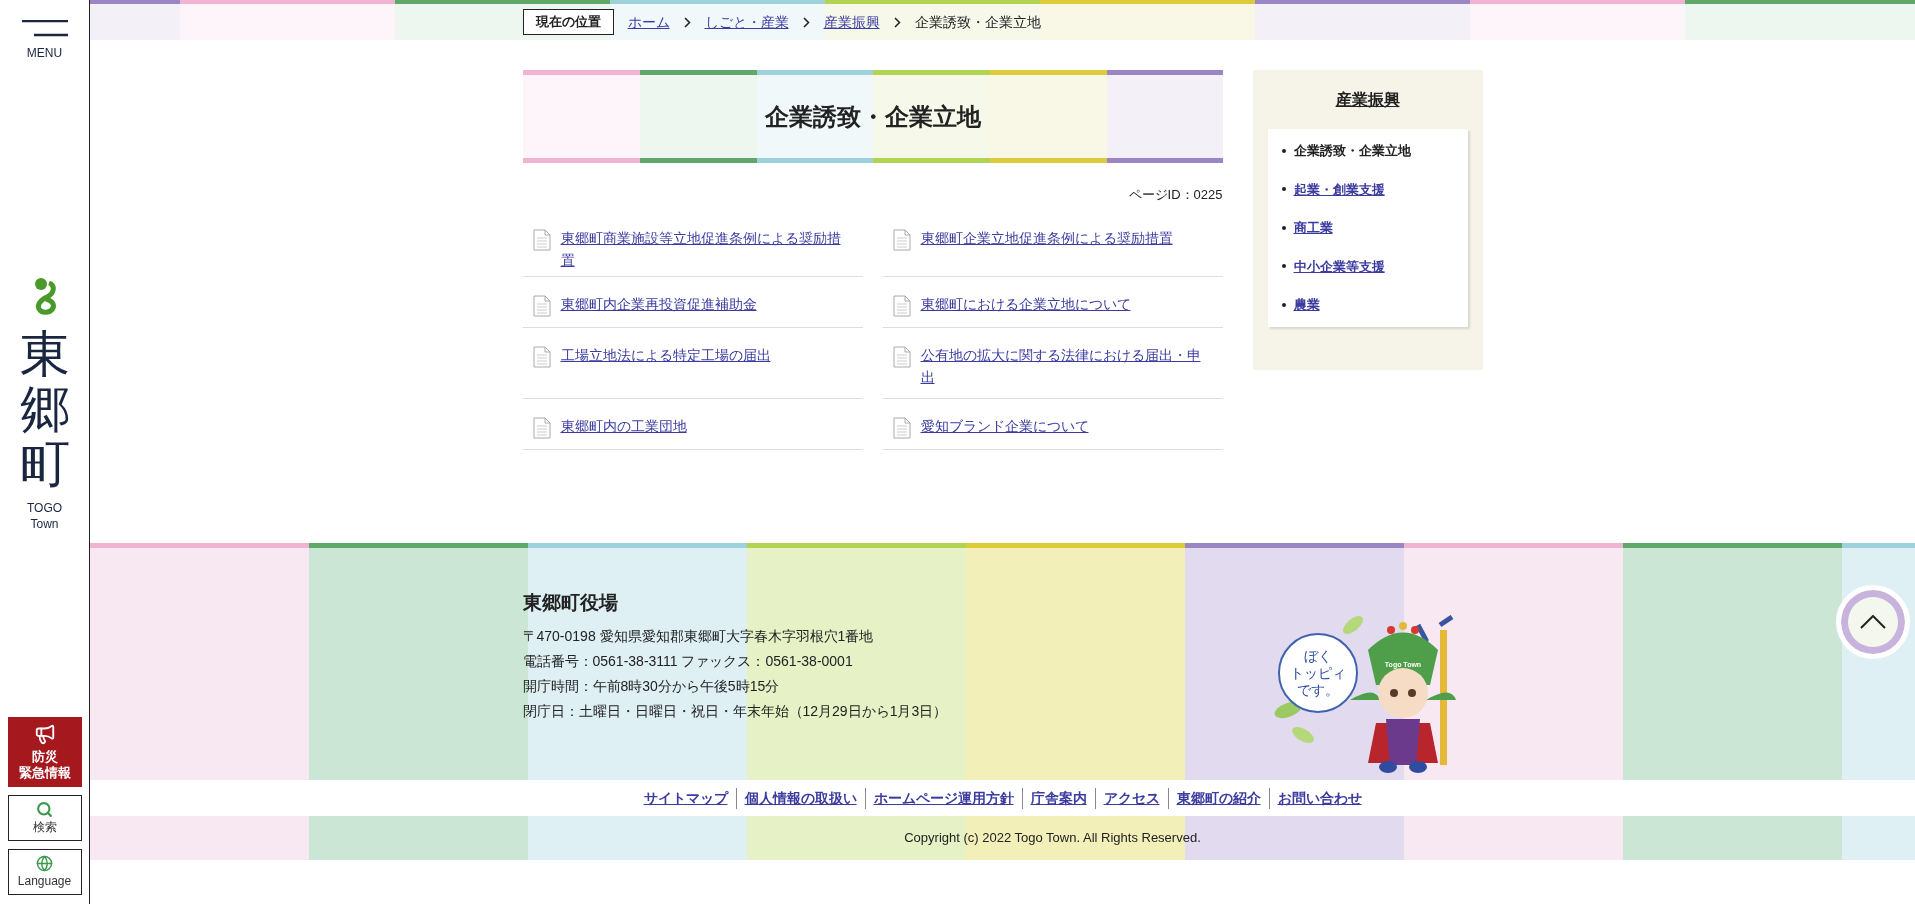 Image resolution: width=1915 pixels, height=904 pixels. What do you see at coordinates (1313, 228) in the screenshot?
I see `side-nav-item: 商工業` at bounding box center [1313, 228].